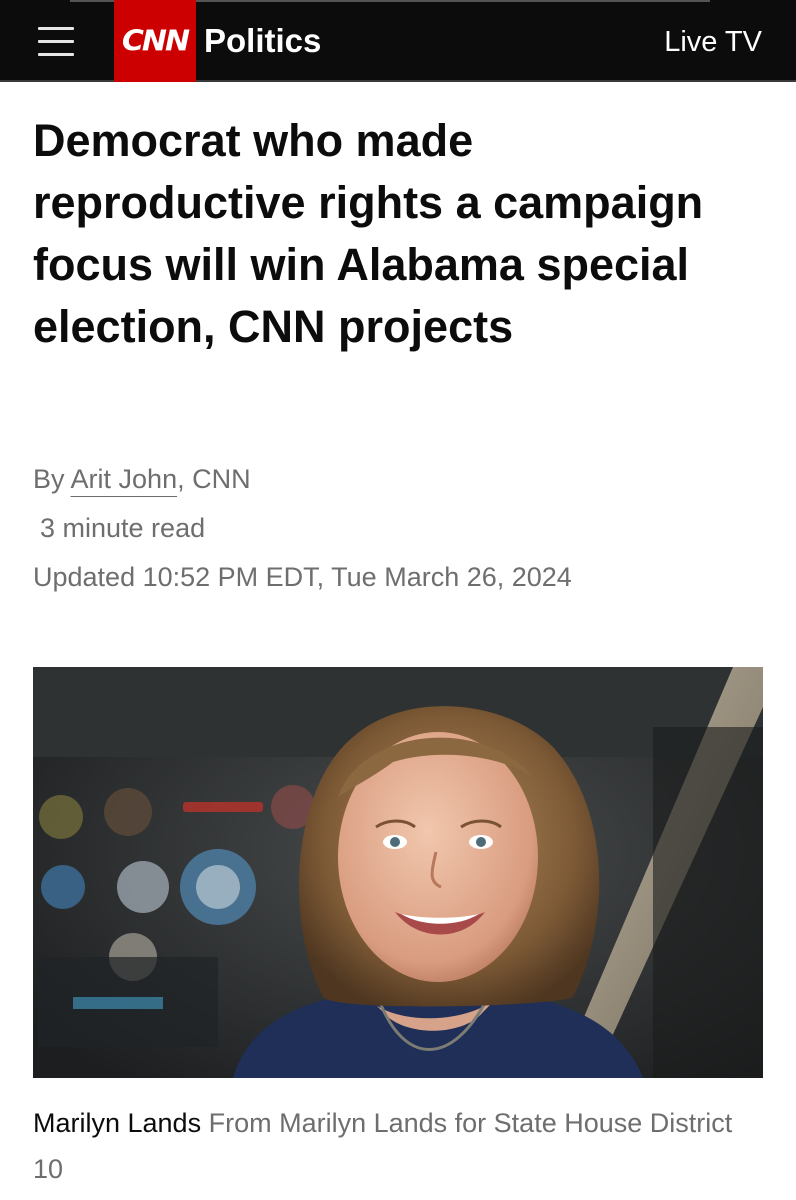  I want to click on read-time: 3 minute read, so click(123, 528).